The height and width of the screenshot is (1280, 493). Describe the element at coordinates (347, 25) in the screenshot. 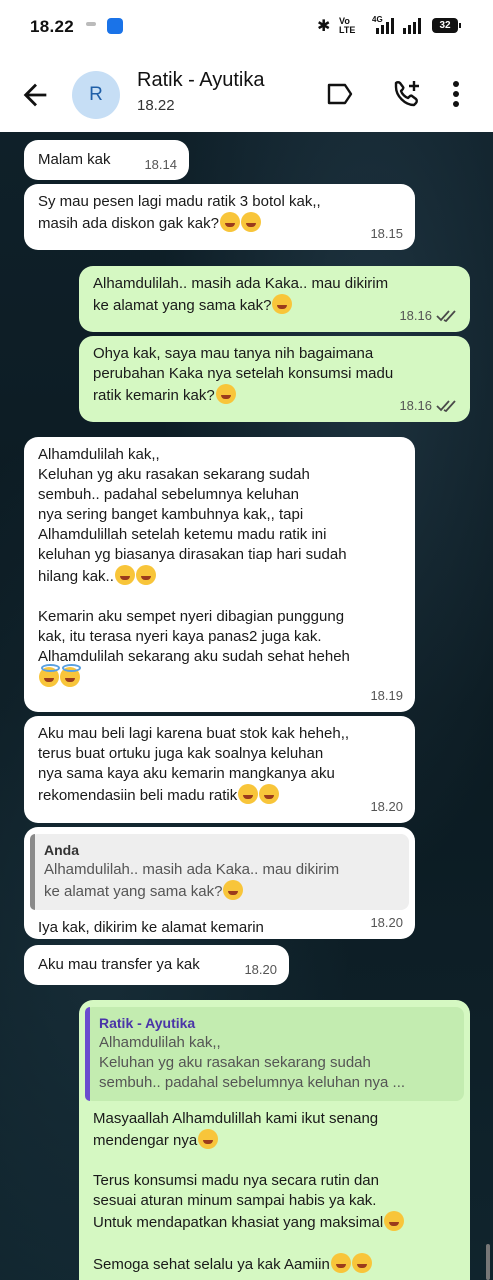

I see `volte-icon: Vo LTE` at that location.